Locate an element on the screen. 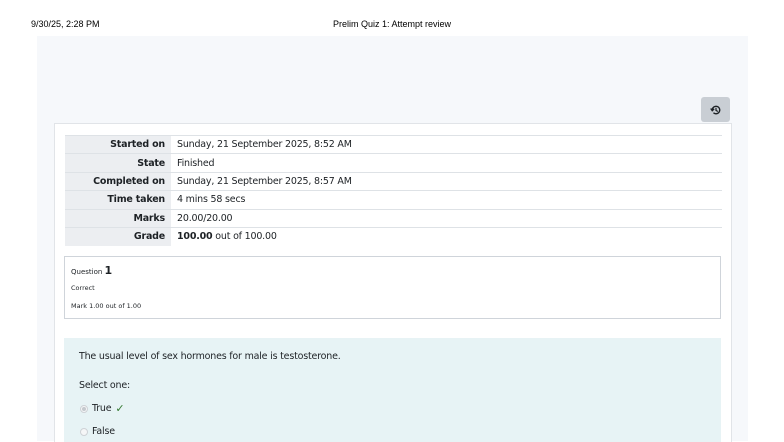 The image size is (784, 442). summary-label: Completed on is located at coordinates (118, 181).